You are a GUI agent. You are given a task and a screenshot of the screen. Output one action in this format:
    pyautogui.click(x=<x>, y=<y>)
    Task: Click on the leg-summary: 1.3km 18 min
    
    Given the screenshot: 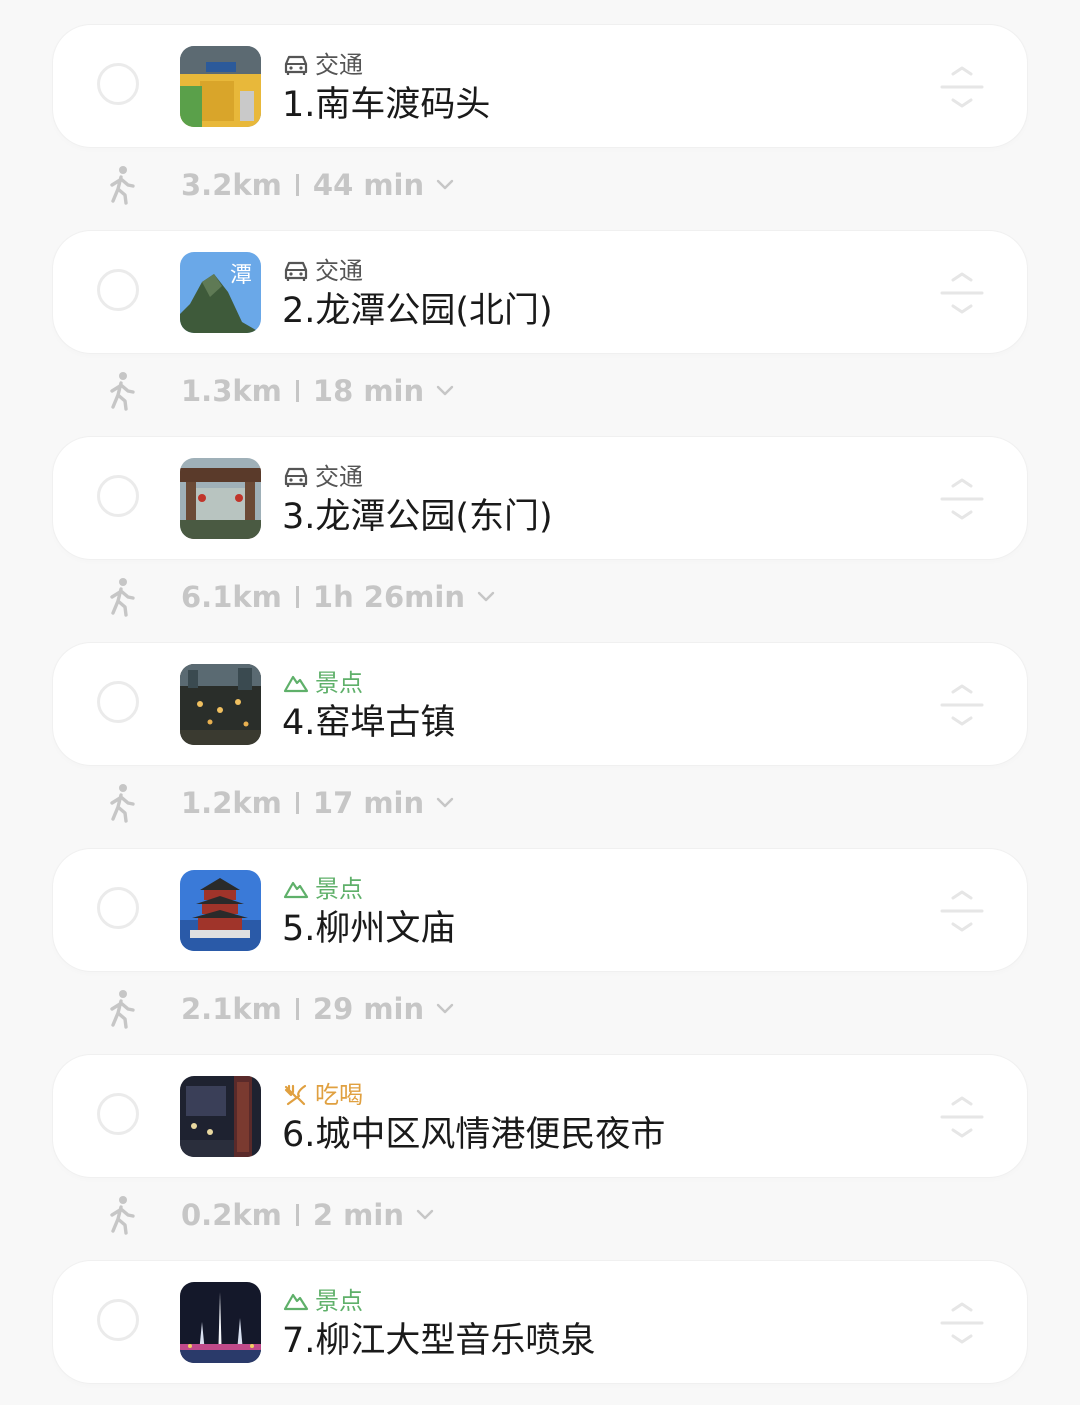 What is the action you would take?
    pyautogui.click(x=317, y=391)
    